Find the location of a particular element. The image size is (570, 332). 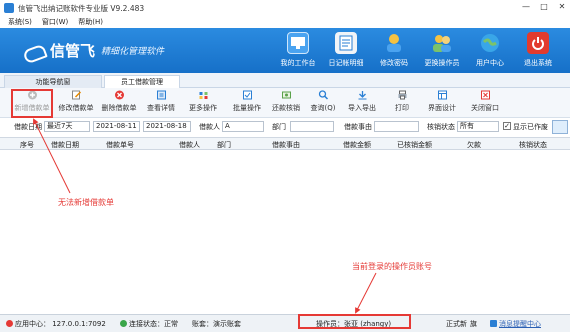

repay-icon is located at coordinates (286, 95).